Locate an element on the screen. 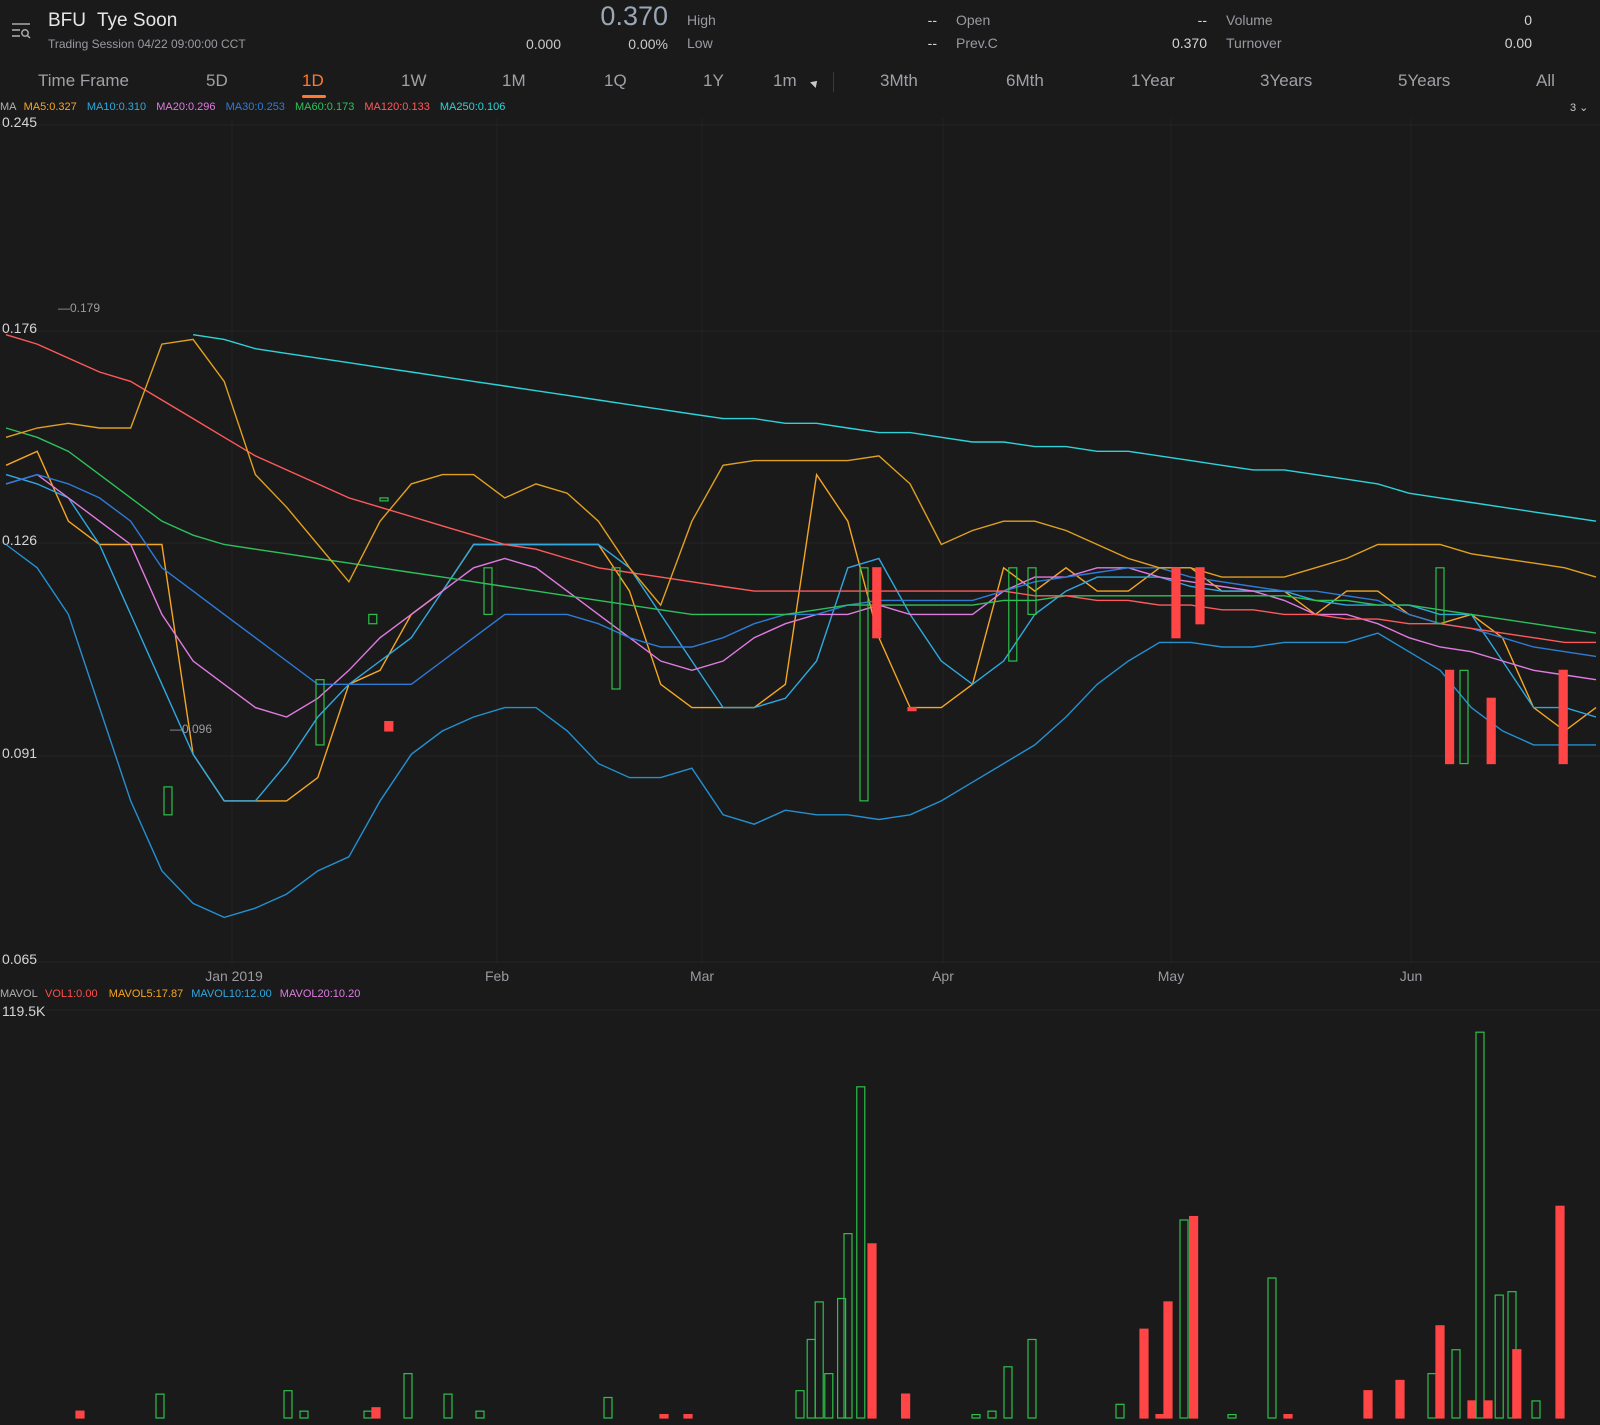 The width and height of the screenshot is (1600, 1425). tab-1year: 1Year is located at coordinates (1153, 81).